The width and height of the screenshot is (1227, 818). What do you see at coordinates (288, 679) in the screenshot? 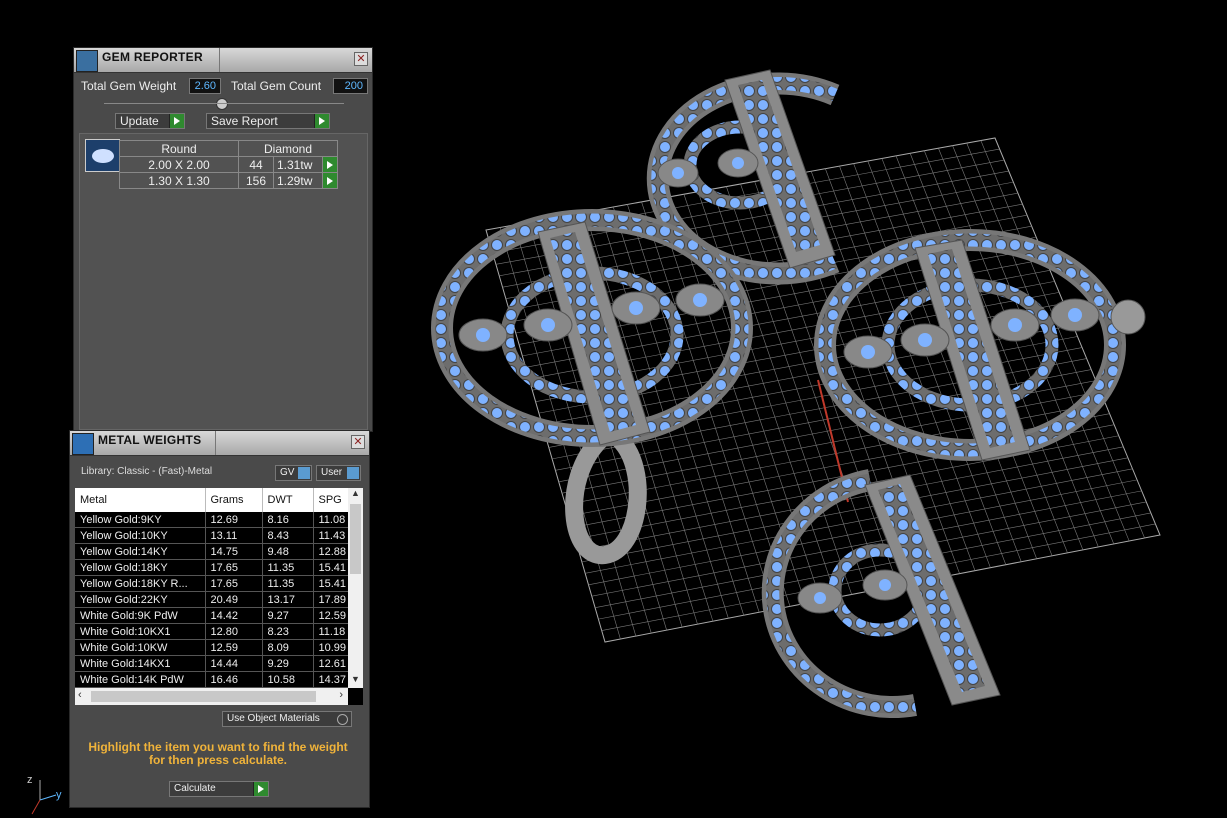
I see `dwt: 10.58` at bounding box center [288, 679].